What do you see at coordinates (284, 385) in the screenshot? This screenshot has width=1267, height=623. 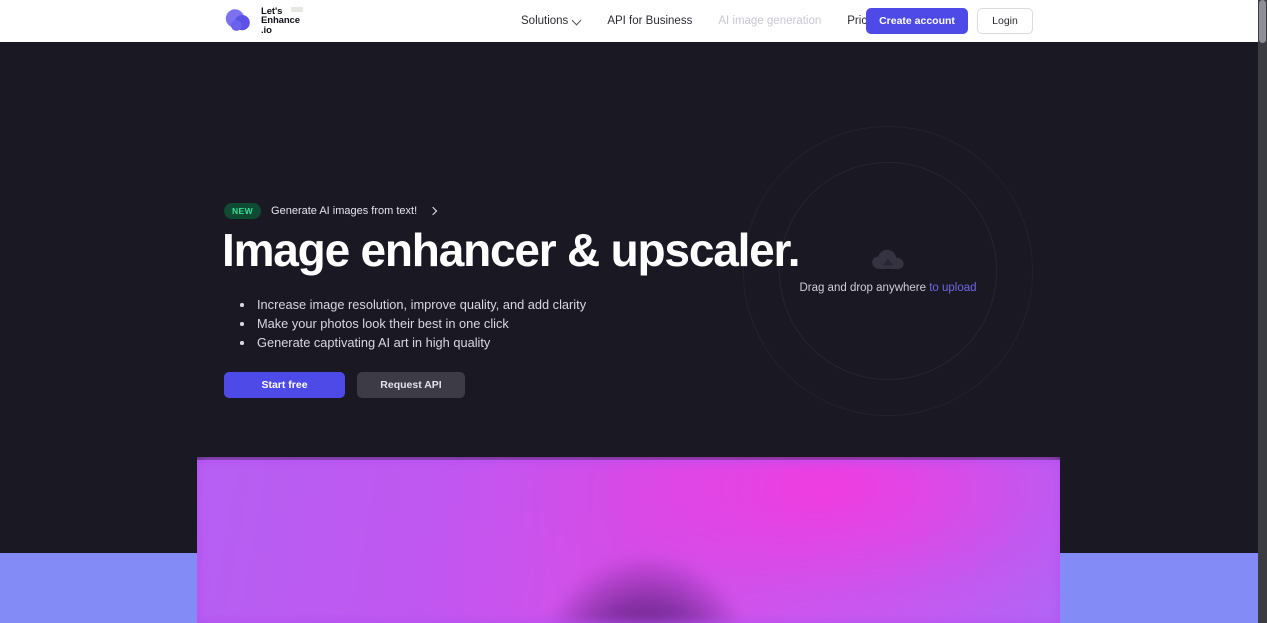 I see `start-free-button: Start free` at bounding box center [284, 385].